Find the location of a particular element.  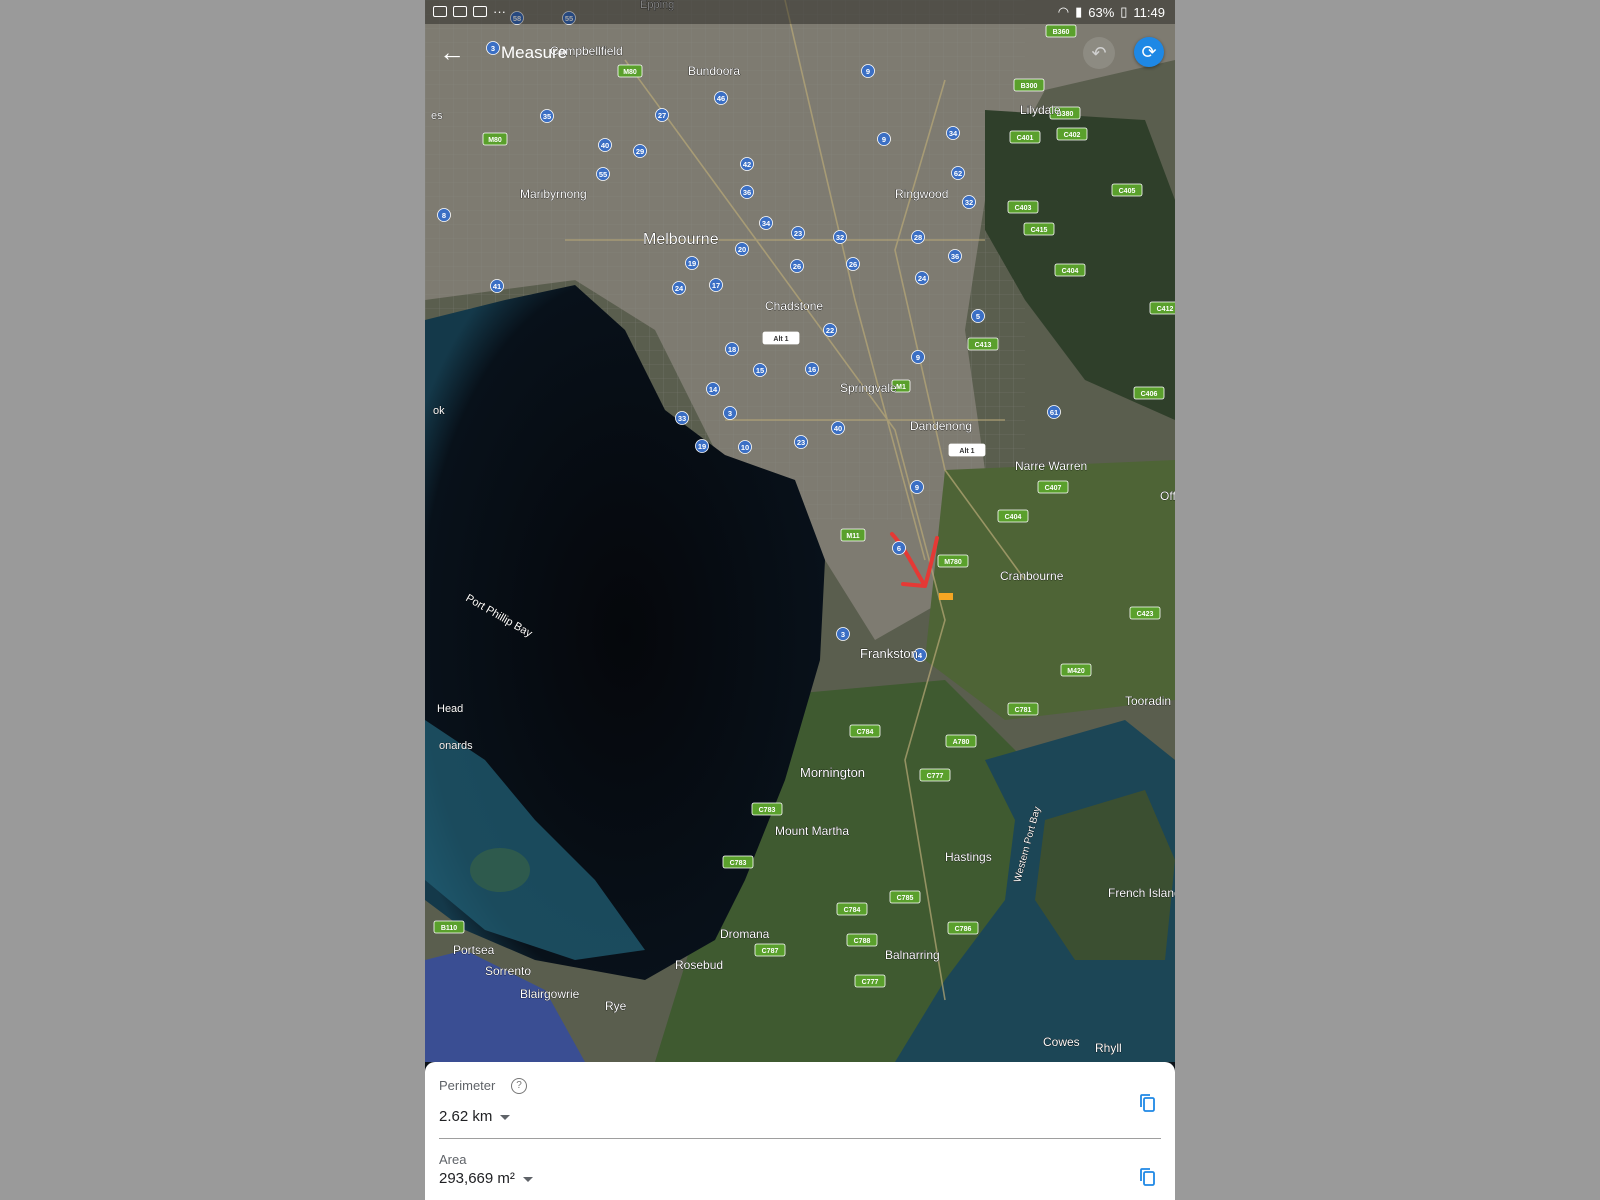

svg-text: C784 is located at coordinates (865, 732).